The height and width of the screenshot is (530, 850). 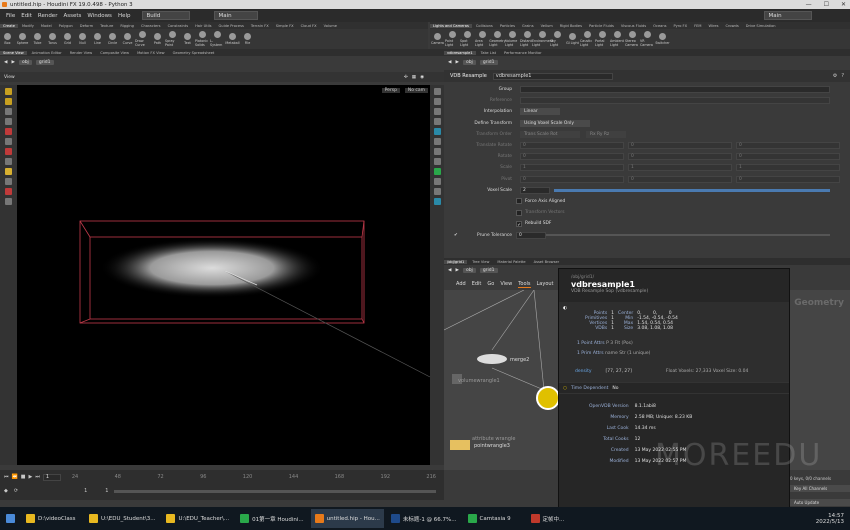 What do you see at coordinates (22, 39) in the screenshot?
I see `shelf-tool: Sphere` at bounding box center [22, 39].